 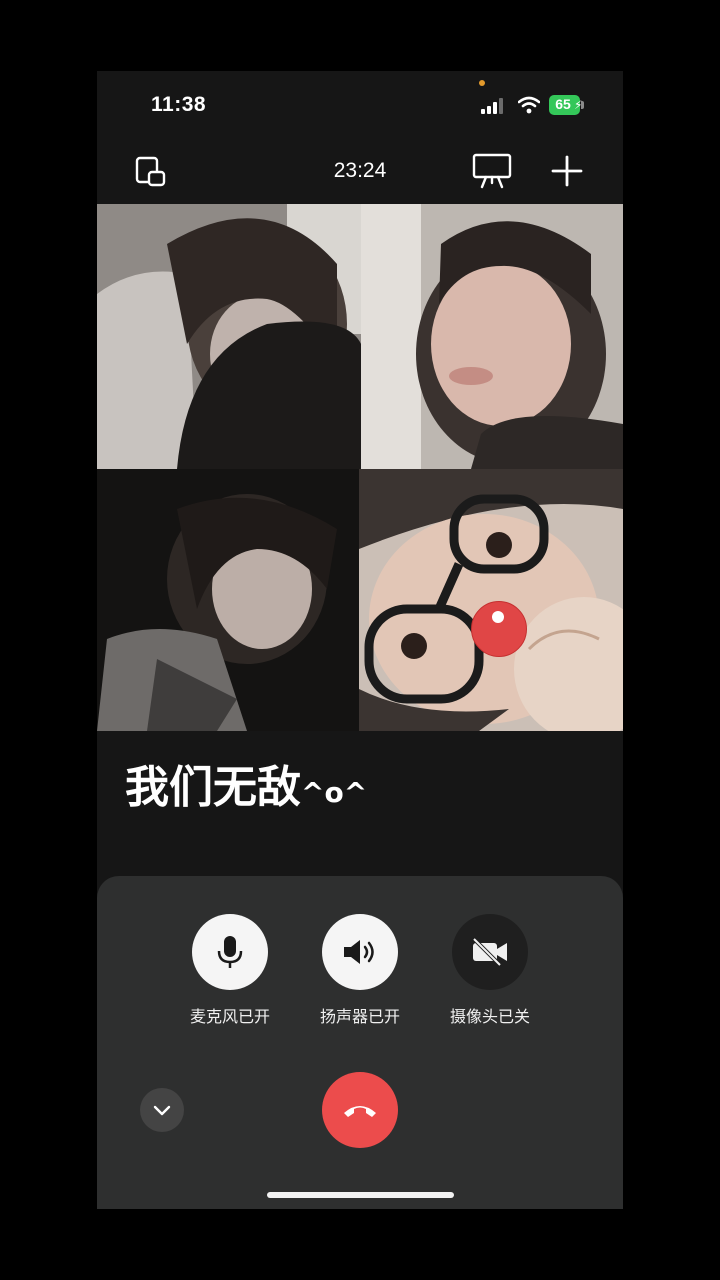 I want to click on minimize-window-icon, so click(x=151, y=172).